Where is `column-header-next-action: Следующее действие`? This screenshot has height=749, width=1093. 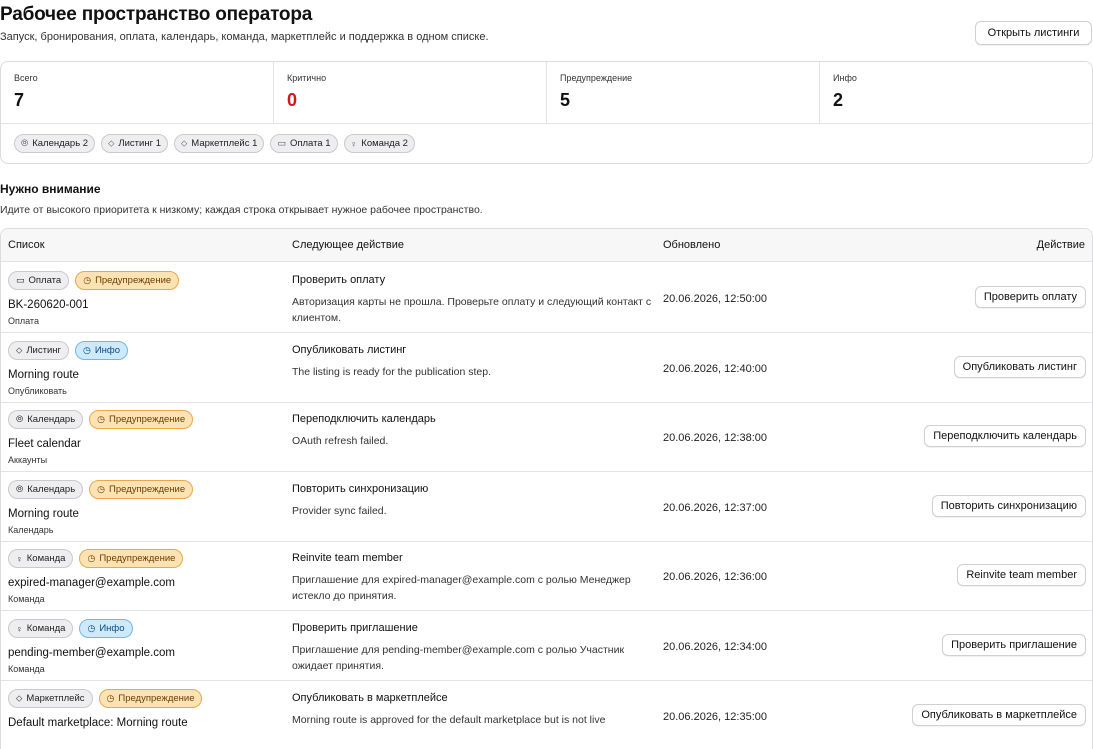 column-header-next-action: Следующее действие is located at coordinates (348, 245).